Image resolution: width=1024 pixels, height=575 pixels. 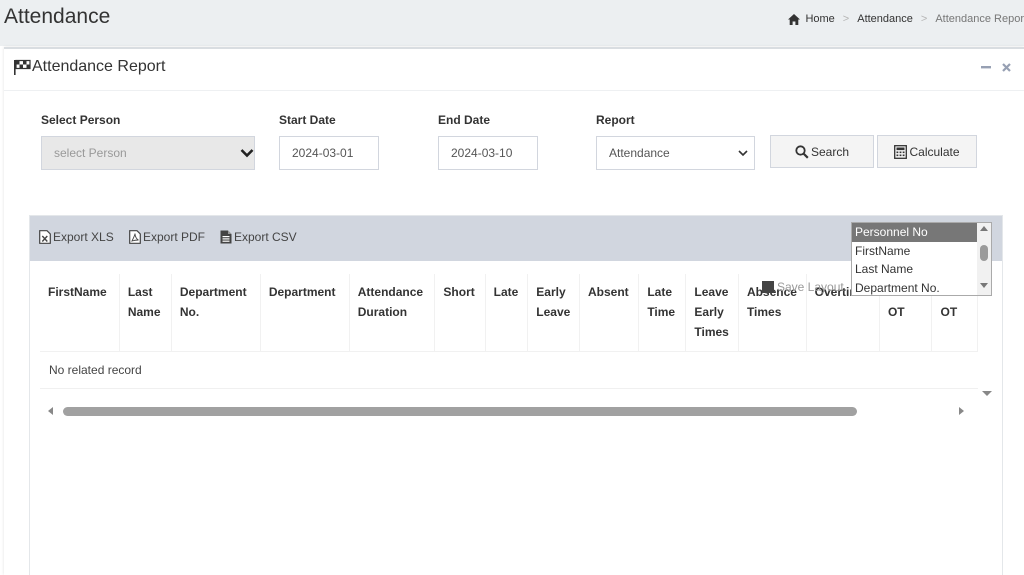 I want to click on panel-title: Attendance Report, so click(x=89, y=67).